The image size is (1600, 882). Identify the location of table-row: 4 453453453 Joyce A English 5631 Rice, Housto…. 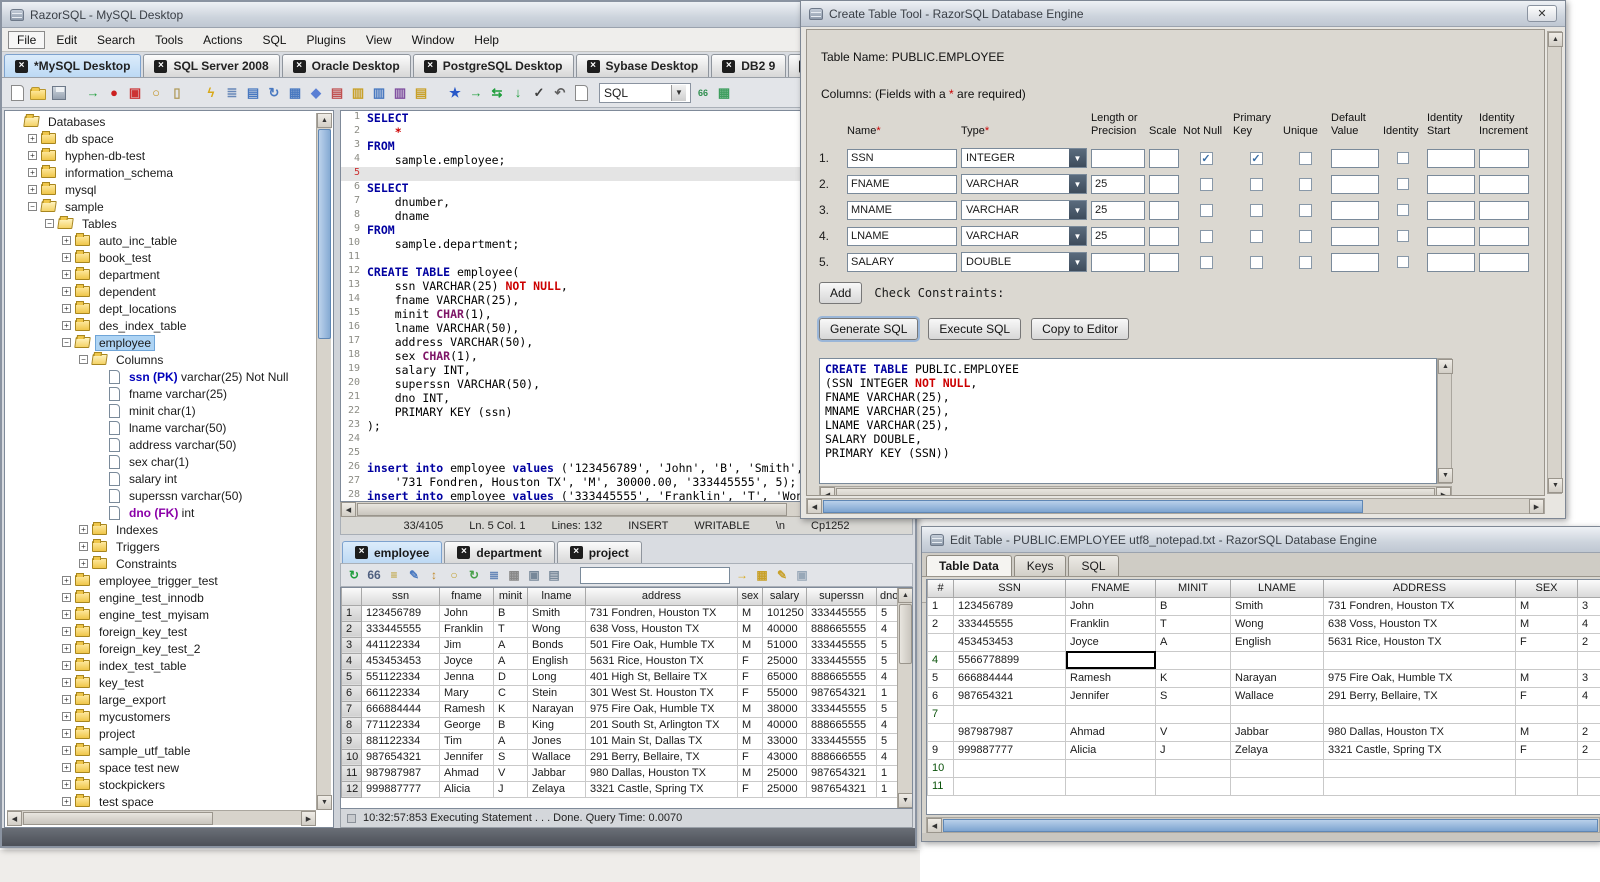
(620, 661).